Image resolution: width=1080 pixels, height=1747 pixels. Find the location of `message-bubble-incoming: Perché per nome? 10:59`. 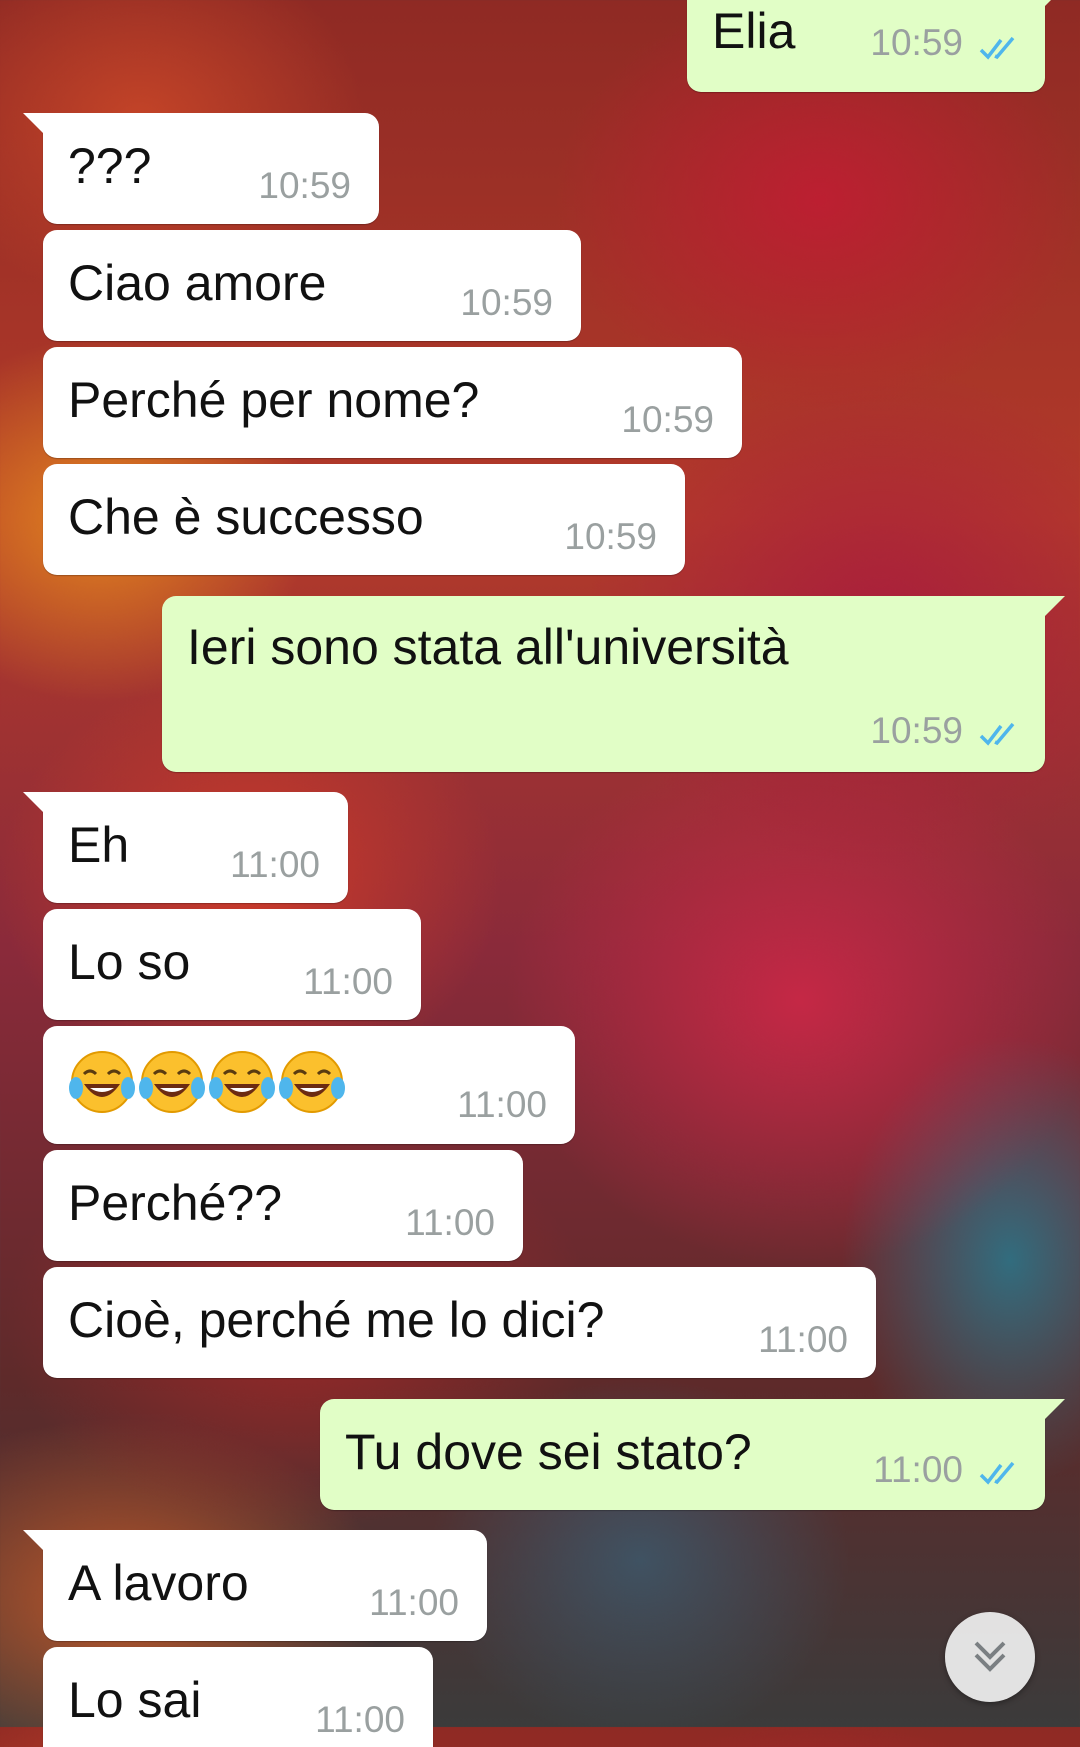

message-bubble-incoming: Perché per nome? 10:59 is located at coordinates (392, 402).